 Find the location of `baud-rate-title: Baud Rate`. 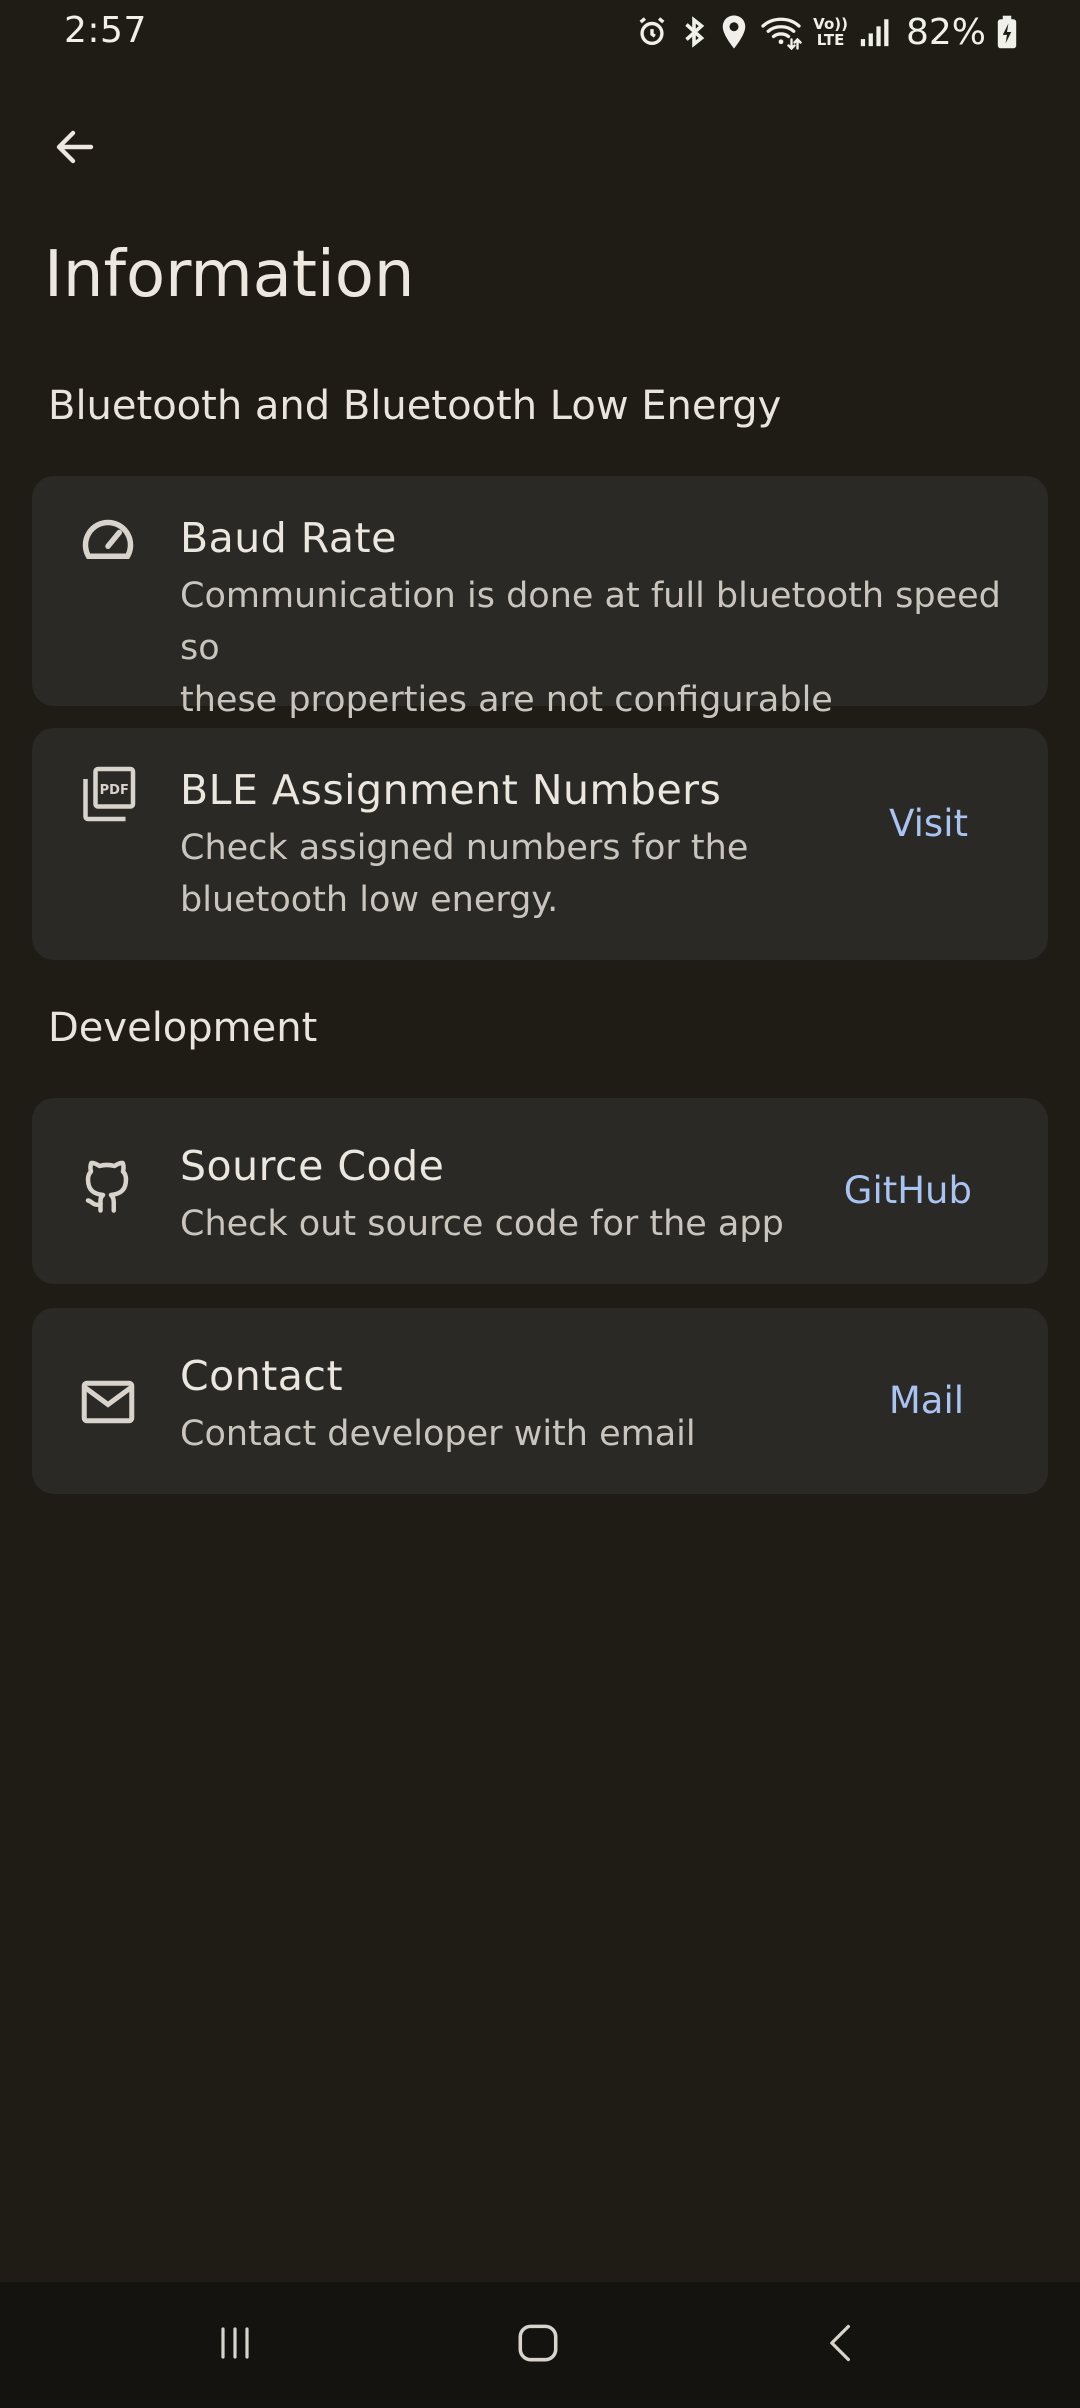

baud-rate-title: Baud Rate is located at coordinates (288, 538).